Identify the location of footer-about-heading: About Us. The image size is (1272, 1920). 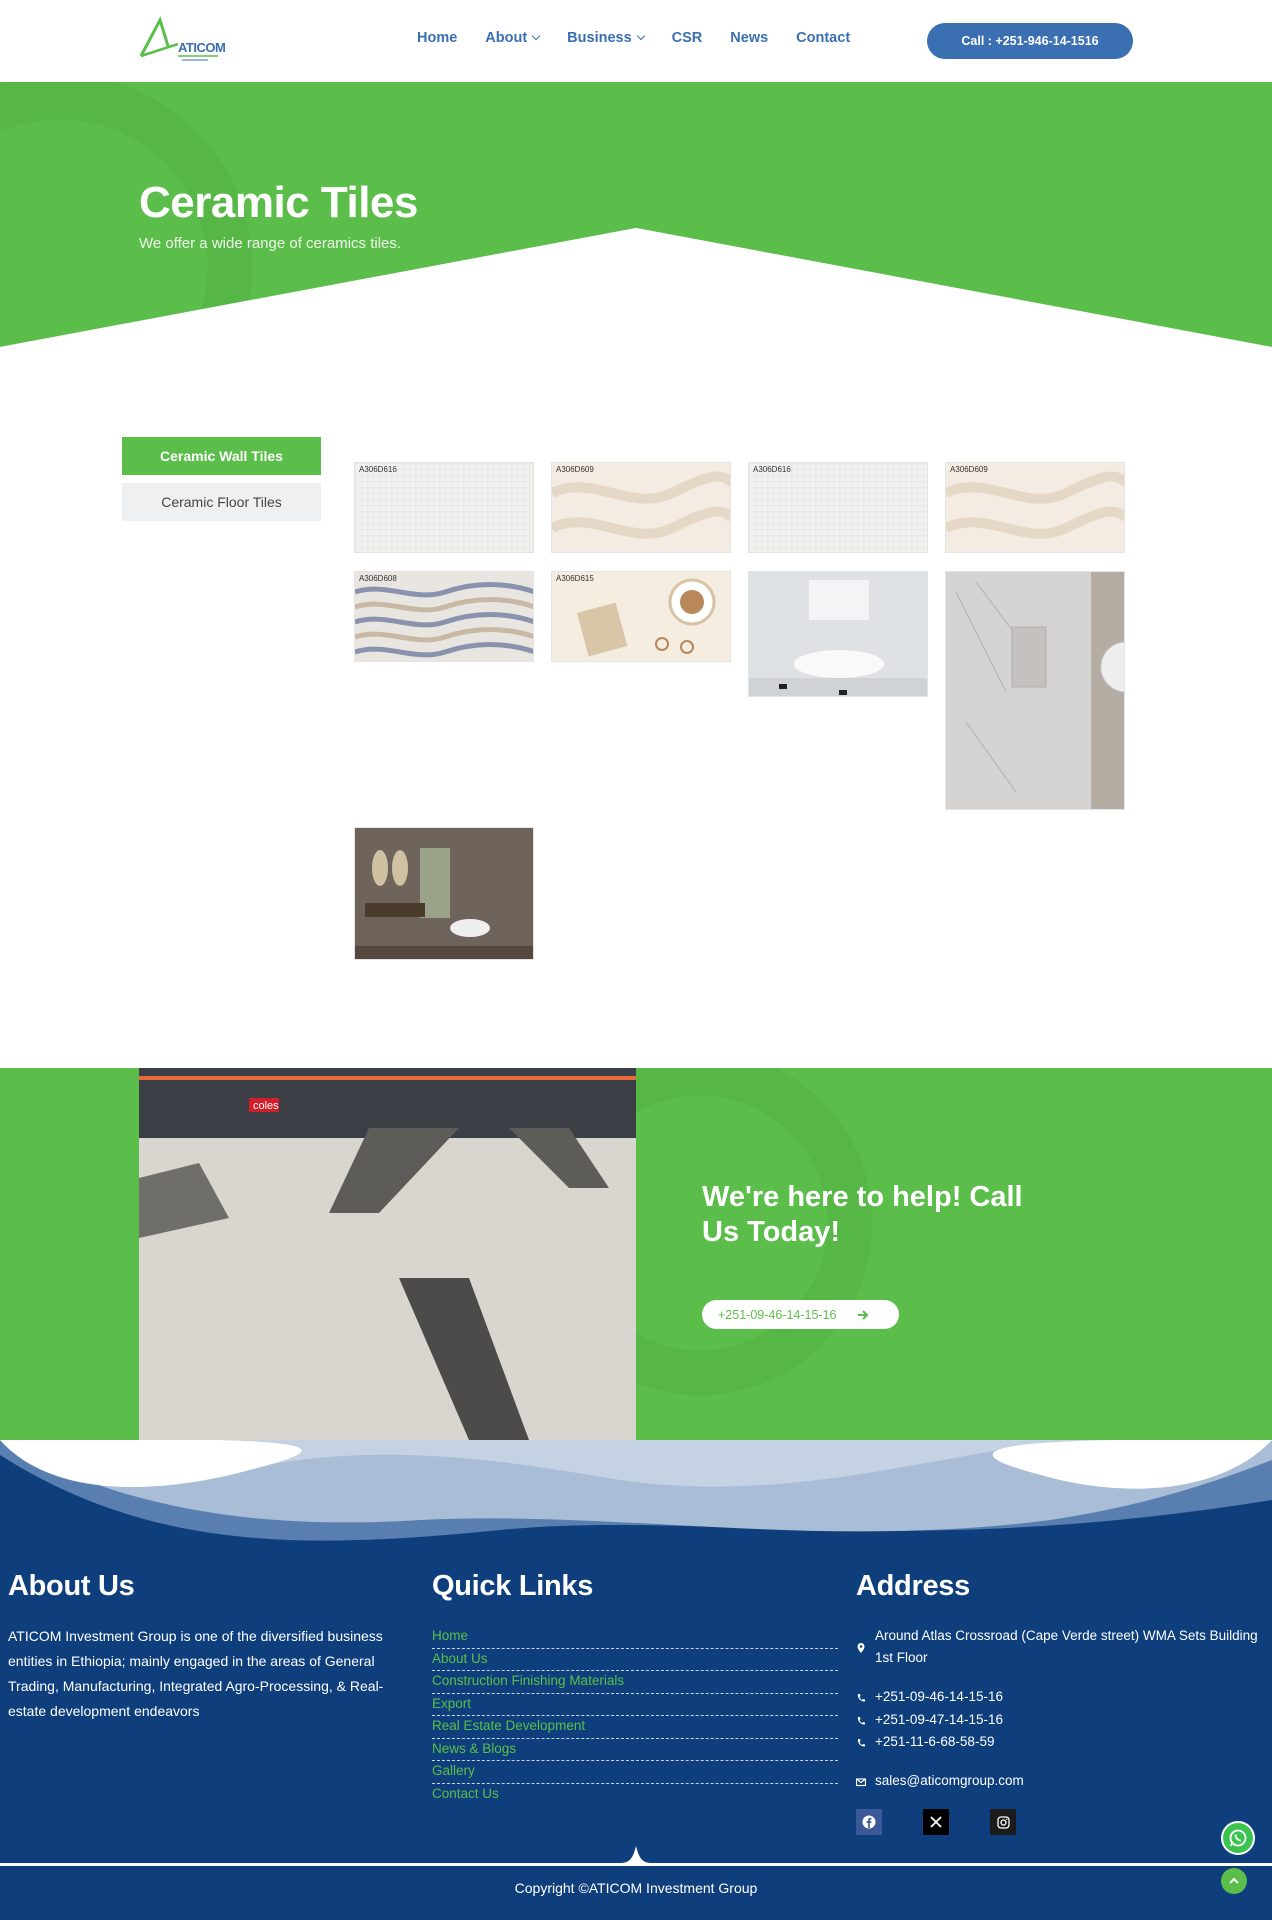
(71, 1586).